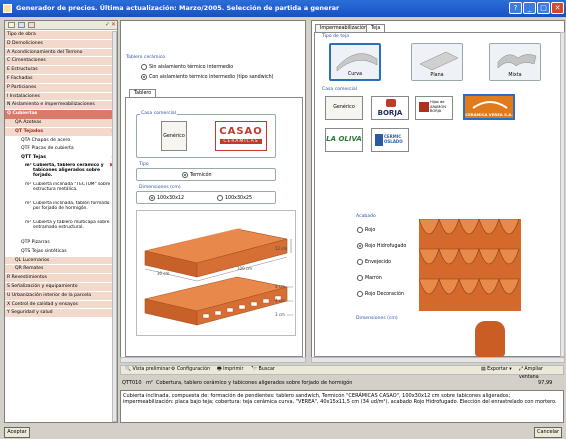  What do you see at coordinates (434, 108) in the screenshot?
I see `brand-aramon-borja: Hijos de ARAMÓN BORJA` at bounding box center [434, 108].